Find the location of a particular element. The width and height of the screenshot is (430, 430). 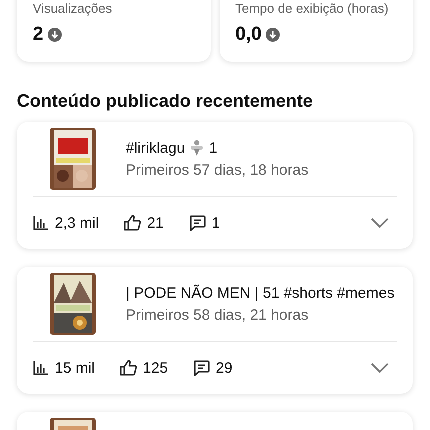

likes-count: 21 is located at coordinates (155, 223).